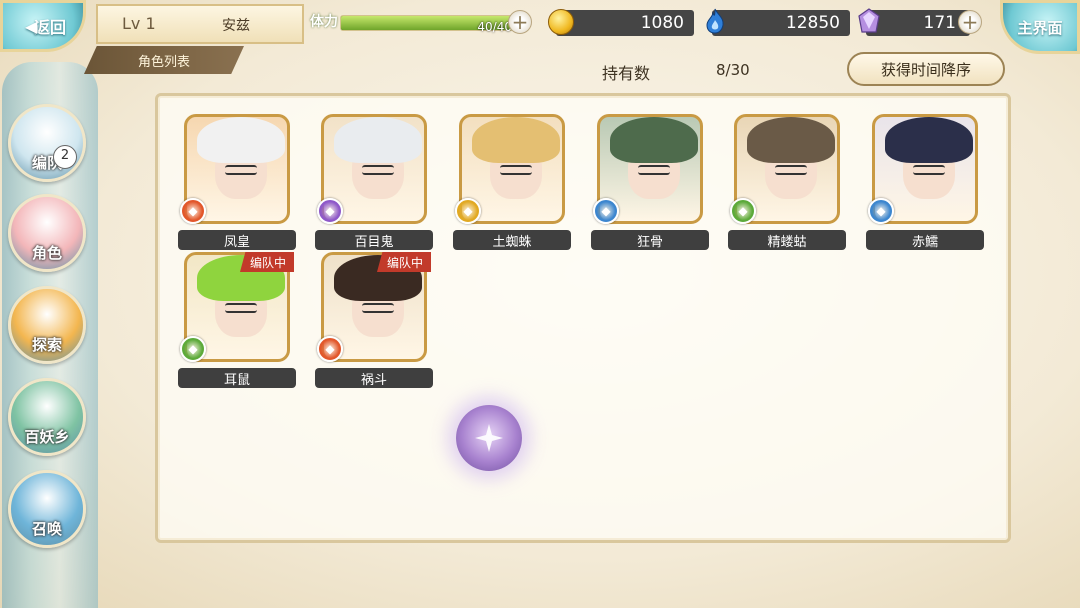 The height and width of the screenshot is (608, 1080). I want to click on side-menu-item-0: 编队 2, so click(47, 143).